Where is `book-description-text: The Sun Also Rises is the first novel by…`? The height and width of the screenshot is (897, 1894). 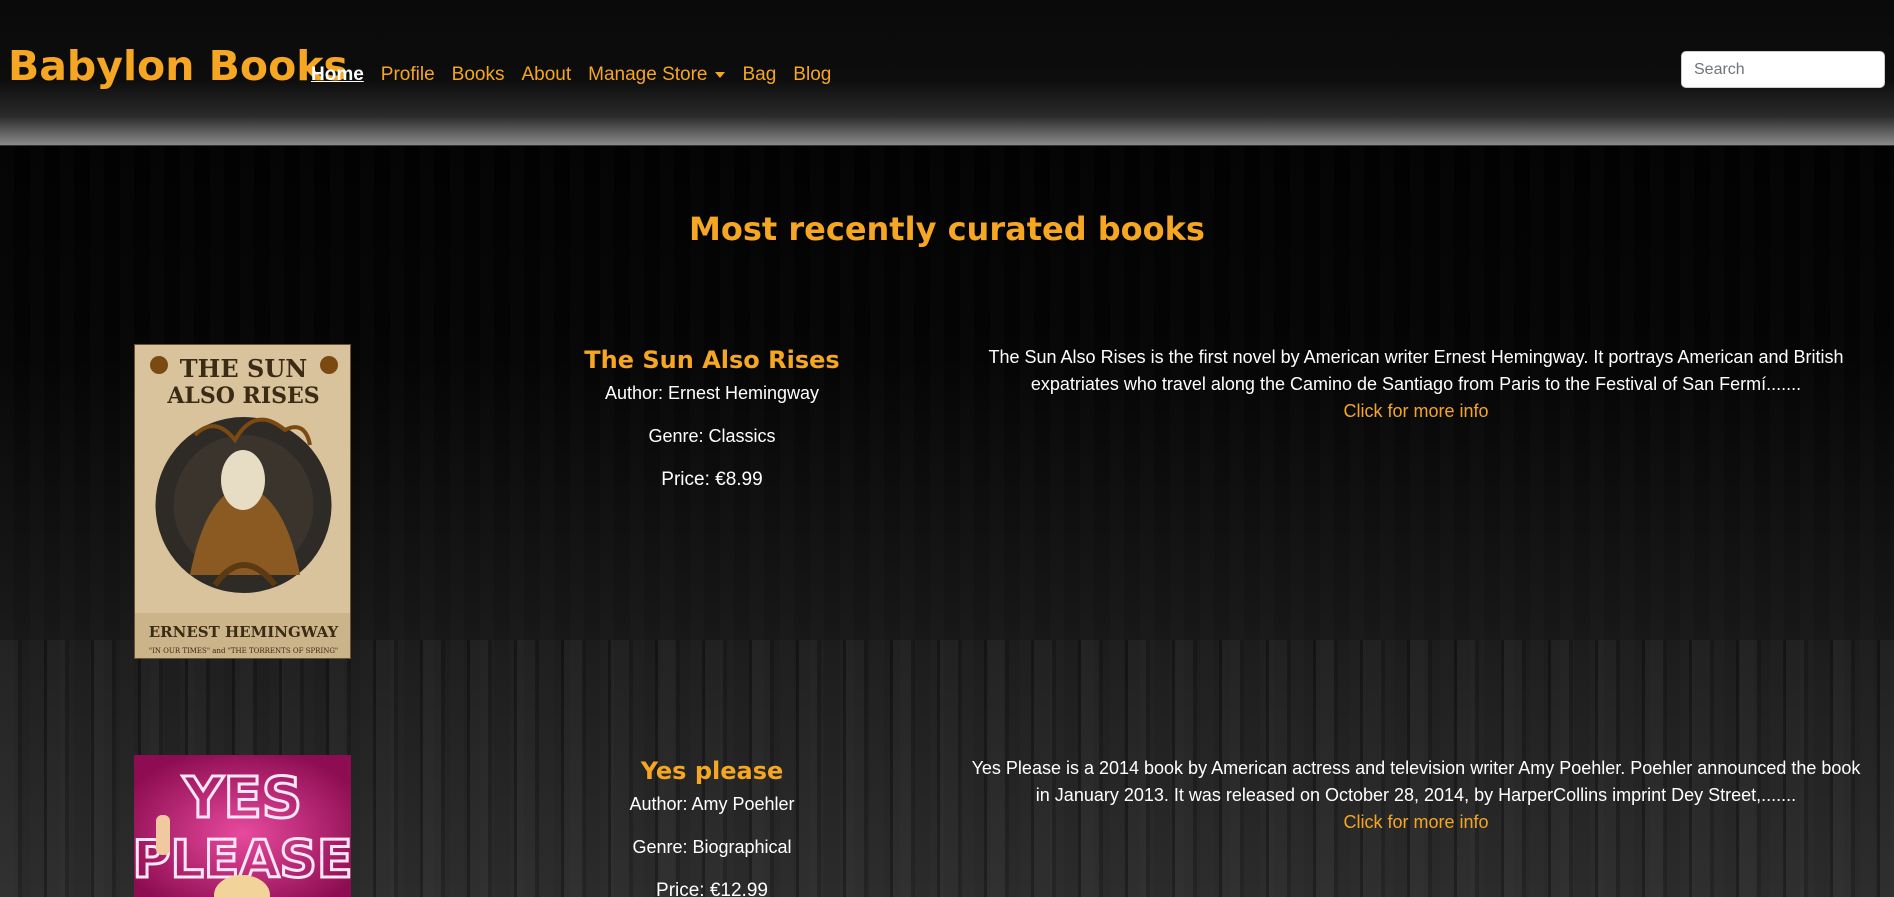
book-description-text: The Sun Also Rises is the first novel by… is located at coordinates (1416, 370).